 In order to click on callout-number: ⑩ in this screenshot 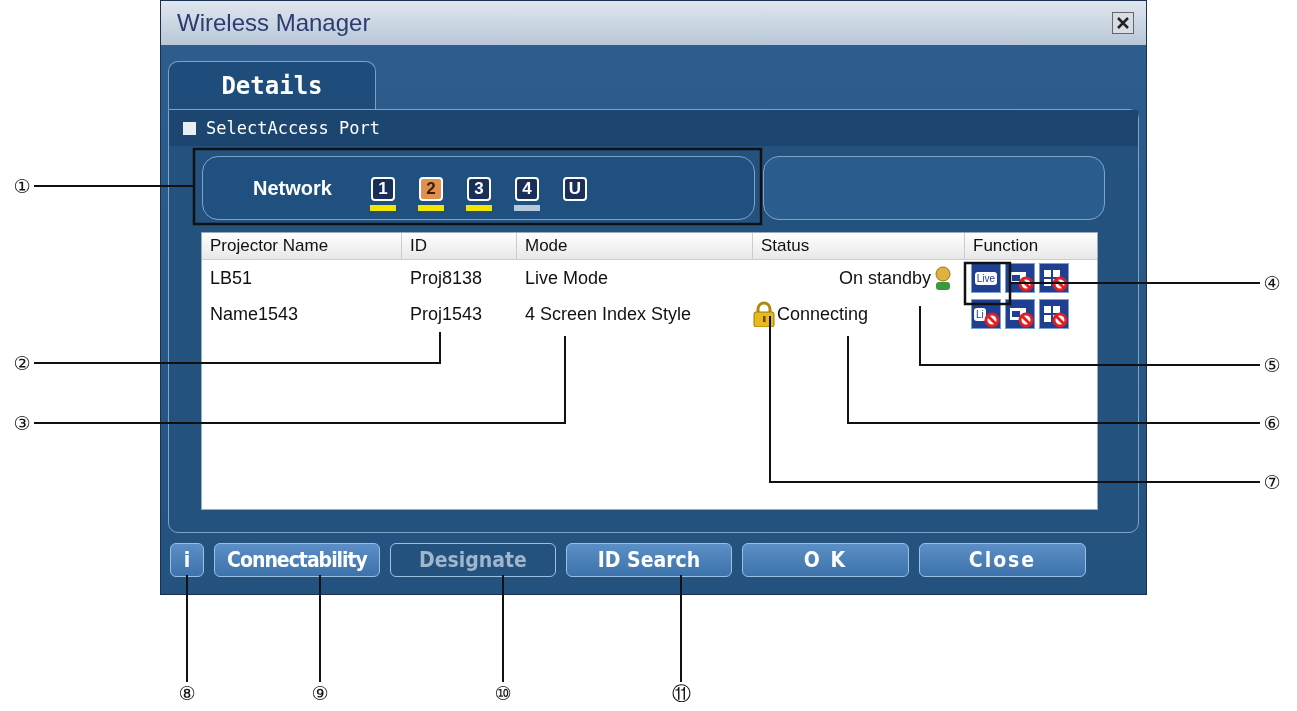, I will do `click(503, 693)`.